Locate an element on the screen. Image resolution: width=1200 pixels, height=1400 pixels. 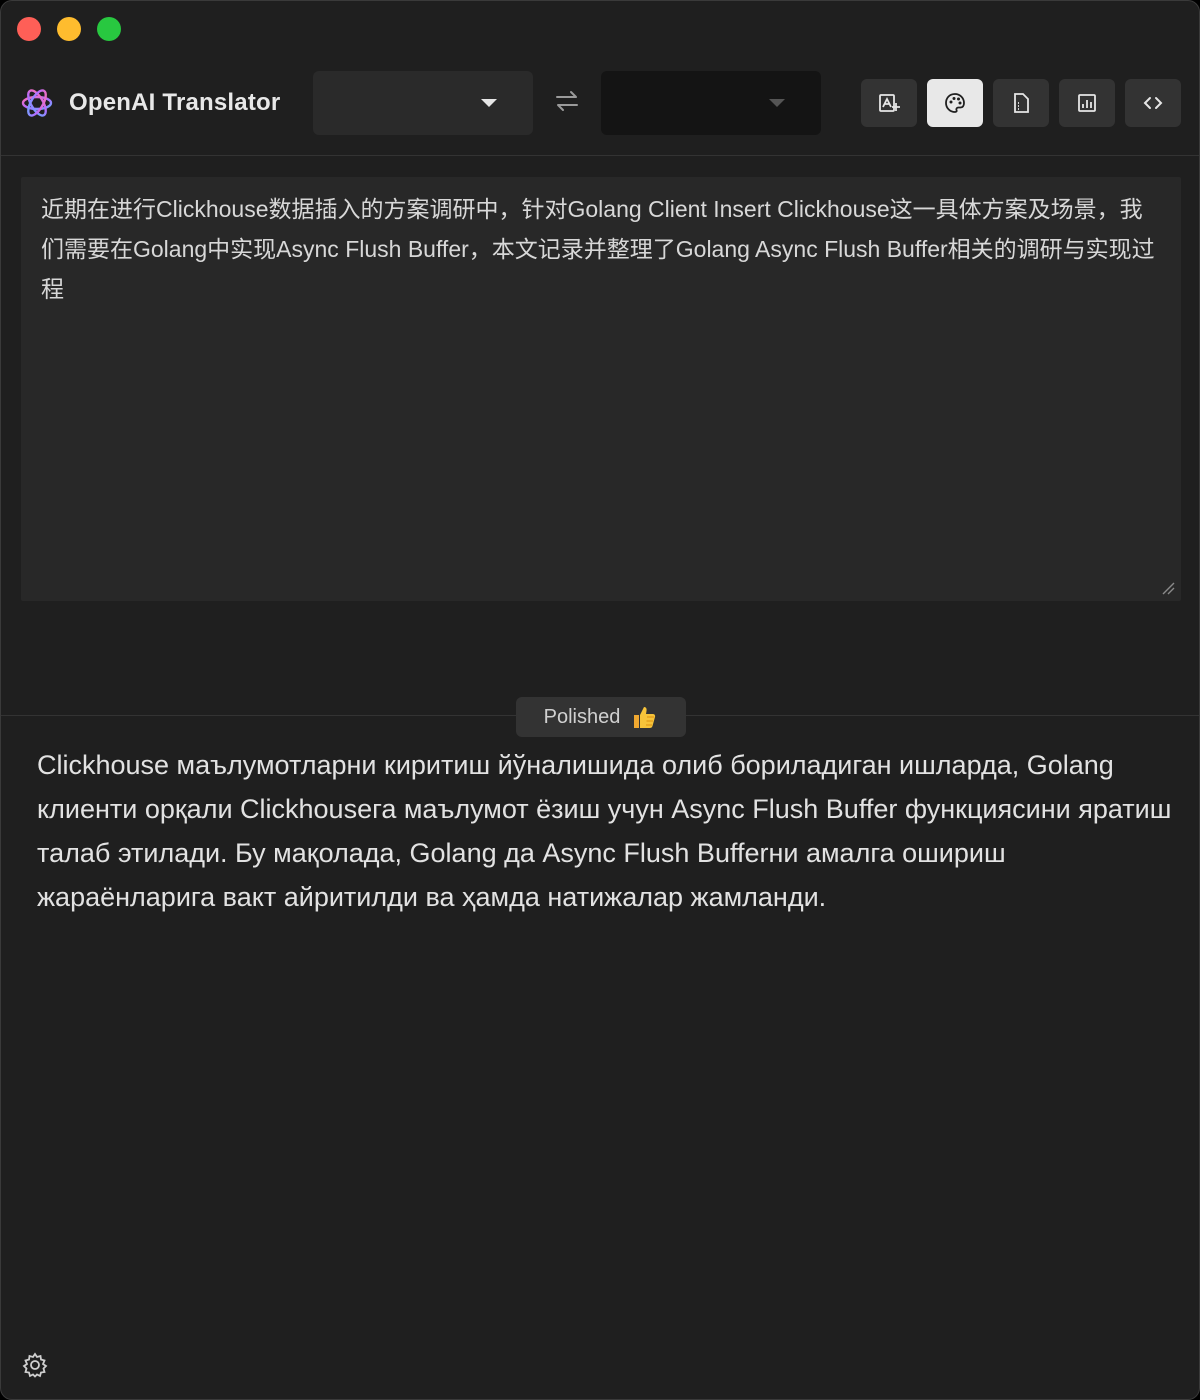
image-translate-icon is located at coordinates (889, 103).